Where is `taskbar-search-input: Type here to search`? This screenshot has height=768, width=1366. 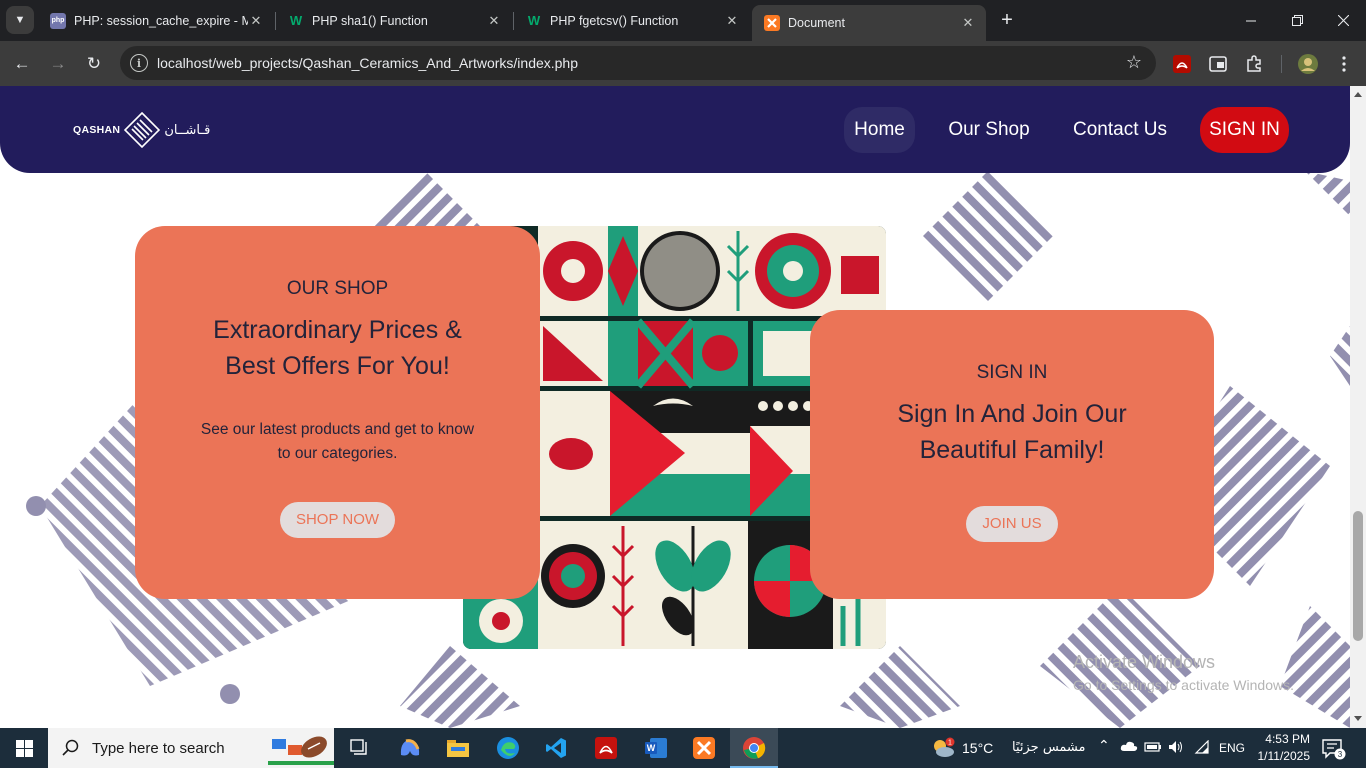 taskbar-search-input: Type here to search is located at coordinates (191, 748).